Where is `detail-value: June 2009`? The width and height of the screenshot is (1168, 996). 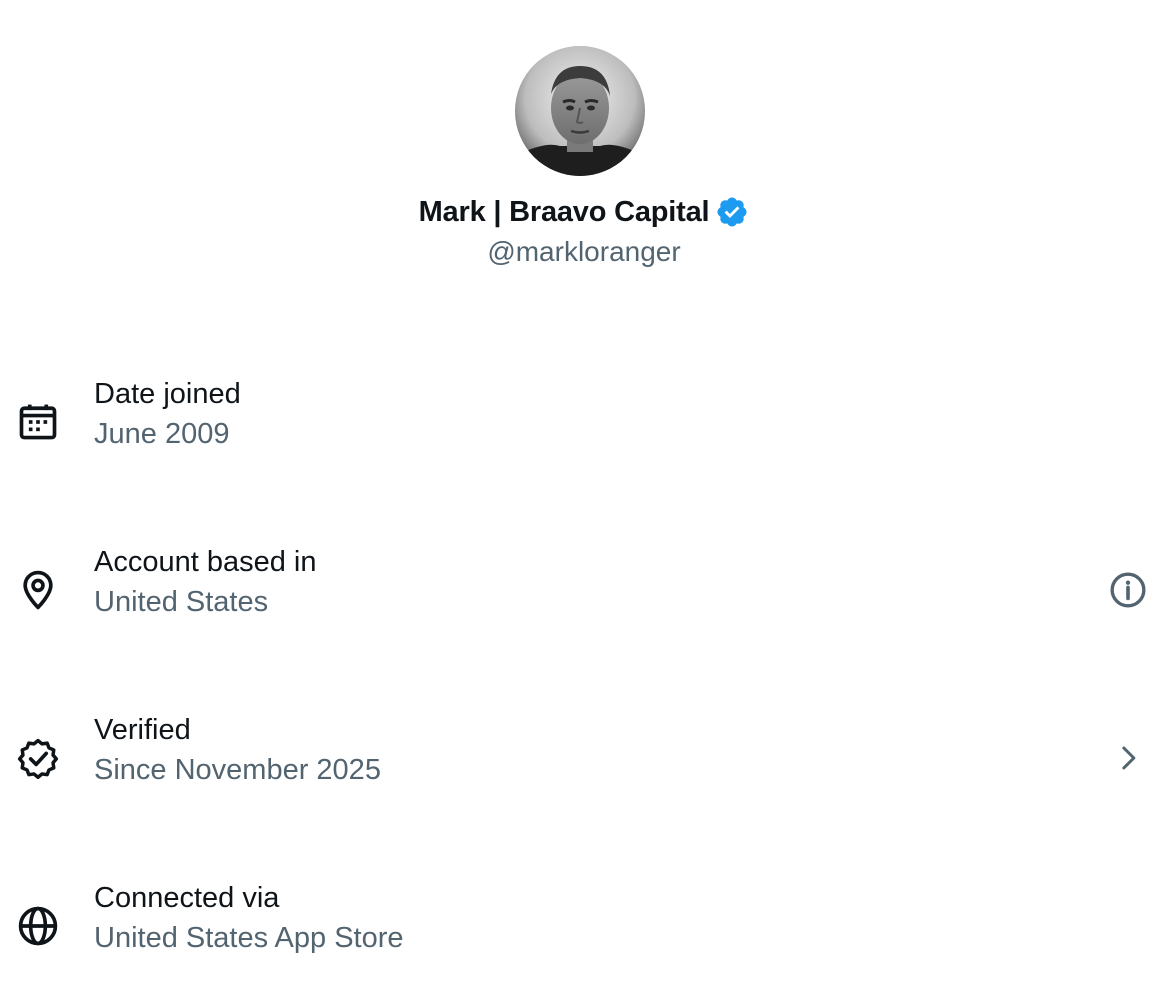
detail-value: June 2009 is located at coordinates (162, 434).